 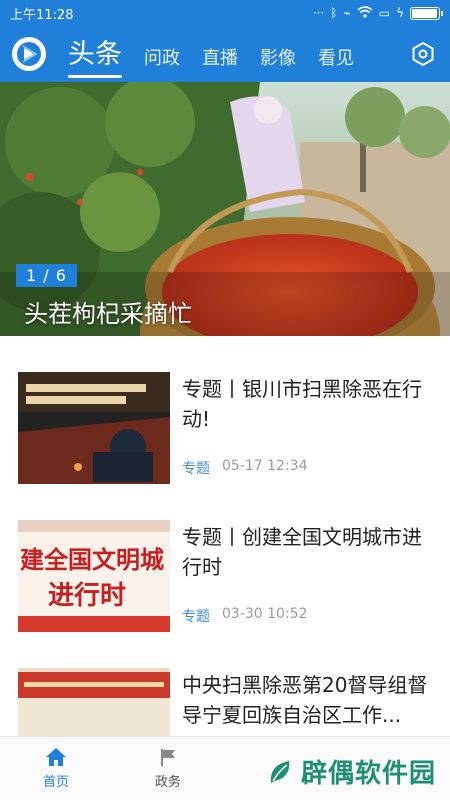 What do you see at coordinates (29, 54) in the screenshot?
I see `app-logo-icon` at bounding box center [29, 54].